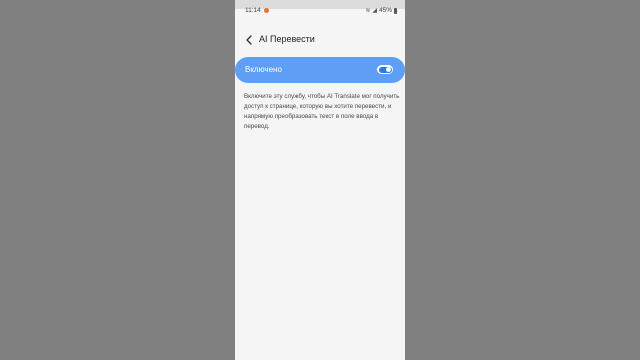 This screenshot has height=360, width=640. Describe the element at coordinates (263, 69) in the screenshot. I see `toggle-label: Включено` at that location.